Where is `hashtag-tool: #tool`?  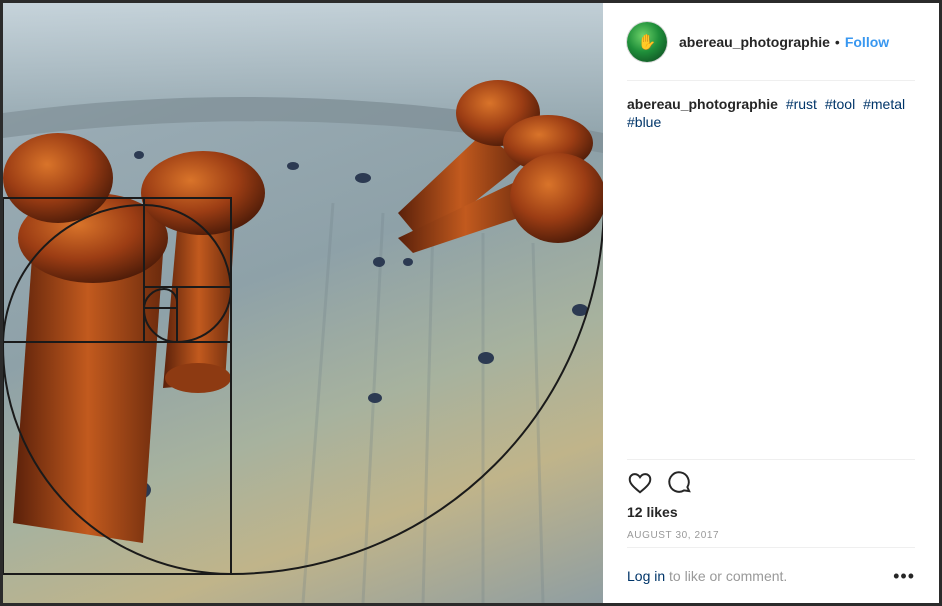
hashtag-tool: #tool is located at coordinates (840, 104).